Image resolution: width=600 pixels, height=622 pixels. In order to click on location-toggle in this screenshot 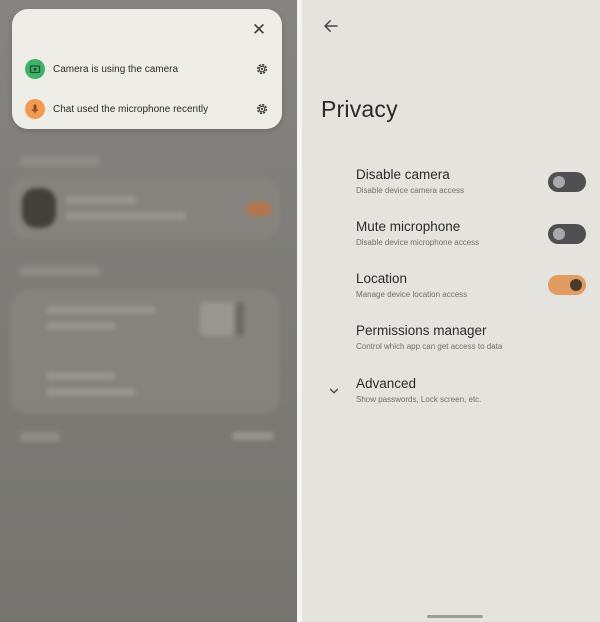, I will do `click(567, 285)`.